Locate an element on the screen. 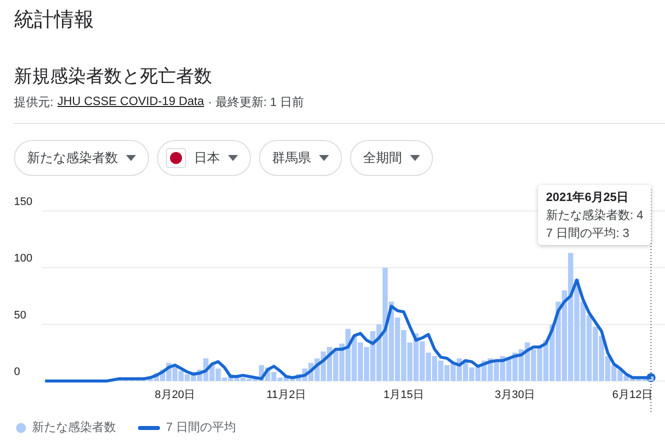  update-info: · 最終更新: 1 日前 is located at coordinates (256, 102).